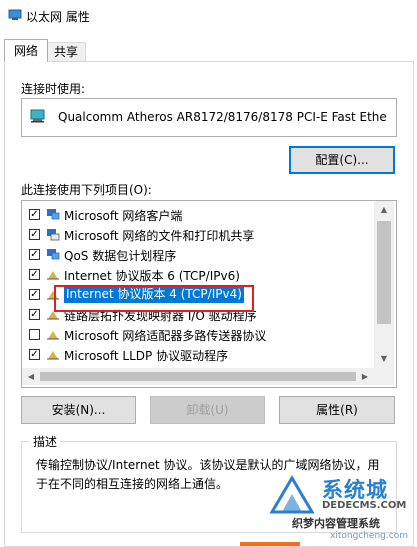 This screenshot has width=417, height=547. I want to click on scroll-down-icon: ▼, so click(384, 359).